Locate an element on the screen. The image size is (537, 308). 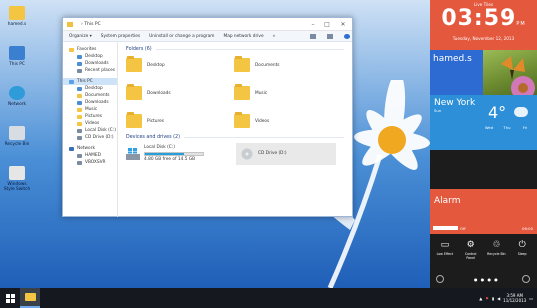
nav-item: Network is located at coordinates (90, 148).